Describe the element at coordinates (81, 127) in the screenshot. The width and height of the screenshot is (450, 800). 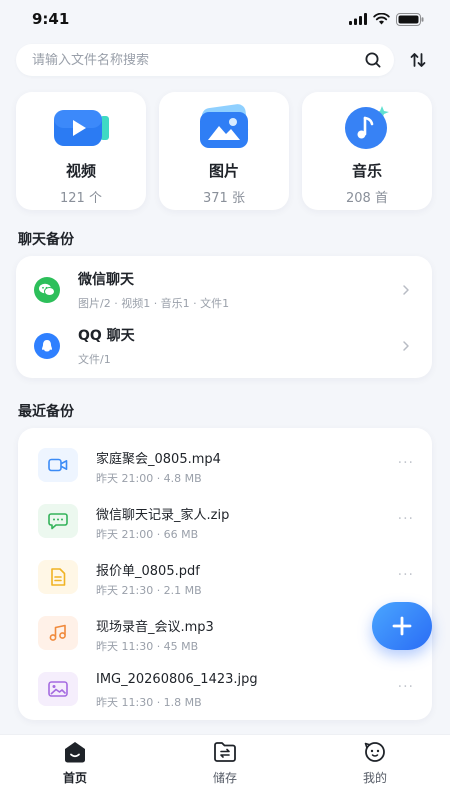
I see `video-icon` at that location.